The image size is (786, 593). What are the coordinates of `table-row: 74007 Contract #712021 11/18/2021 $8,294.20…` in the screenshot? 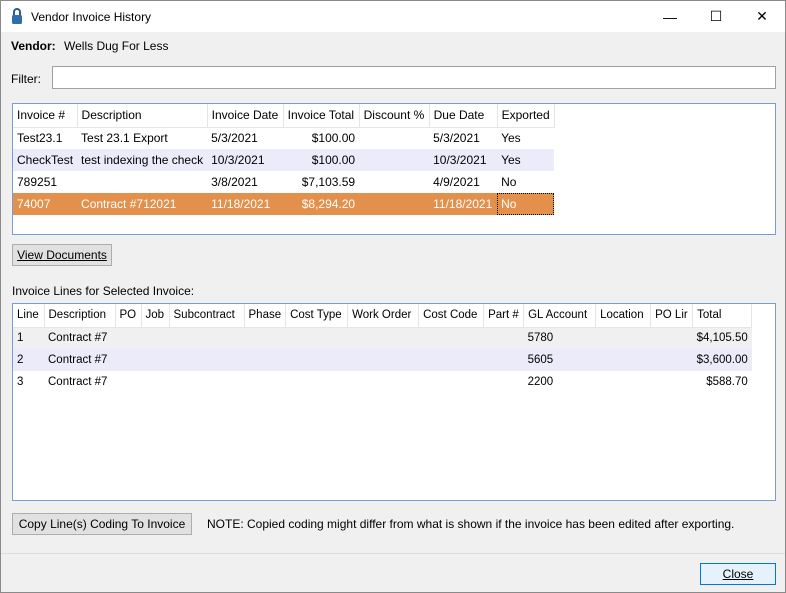 It's located at (284, 204).